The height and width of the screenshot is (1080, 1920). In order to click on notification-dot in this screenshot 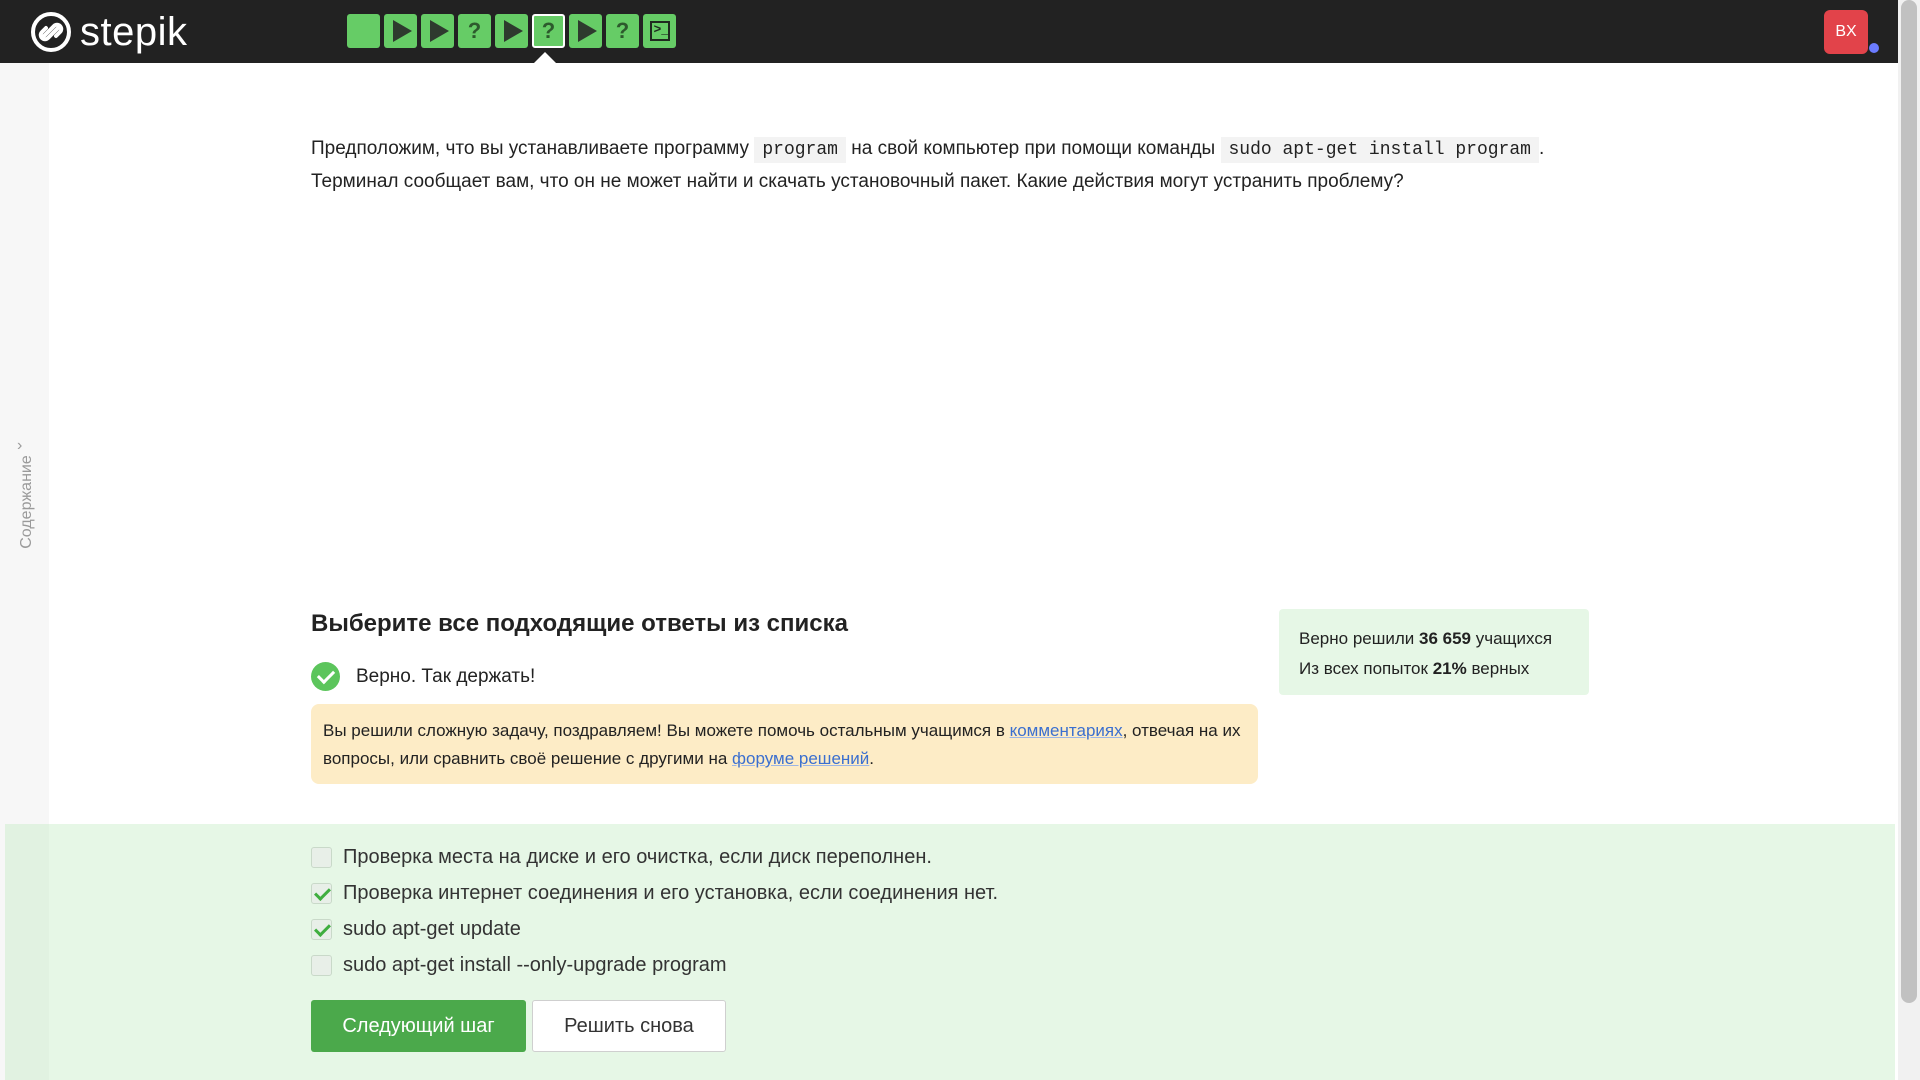, I will do `click(1874, 48)`.